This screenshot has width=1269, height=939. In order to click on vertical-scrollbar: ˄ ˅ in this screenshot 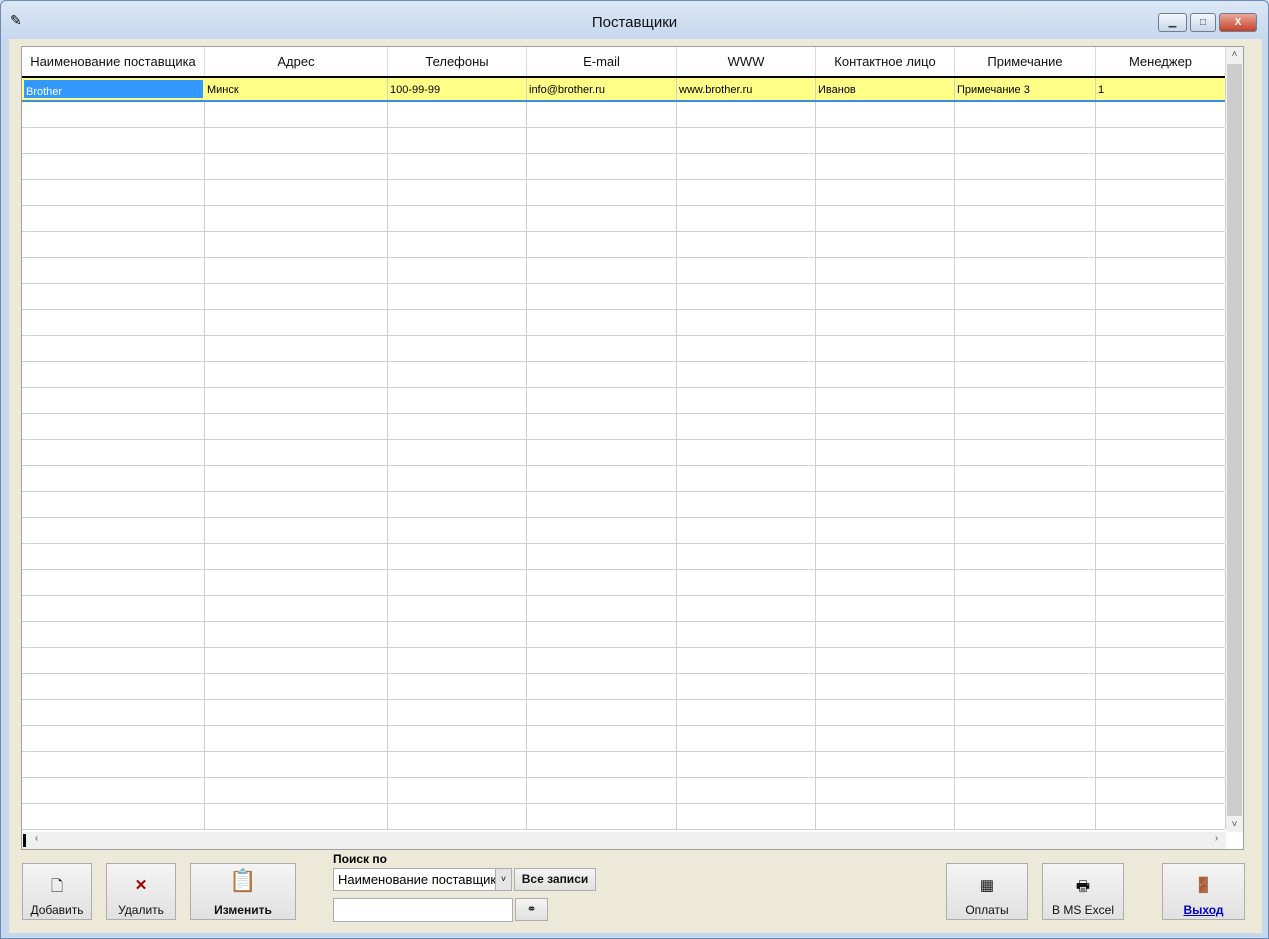, I will do `click(1234, 439)`.